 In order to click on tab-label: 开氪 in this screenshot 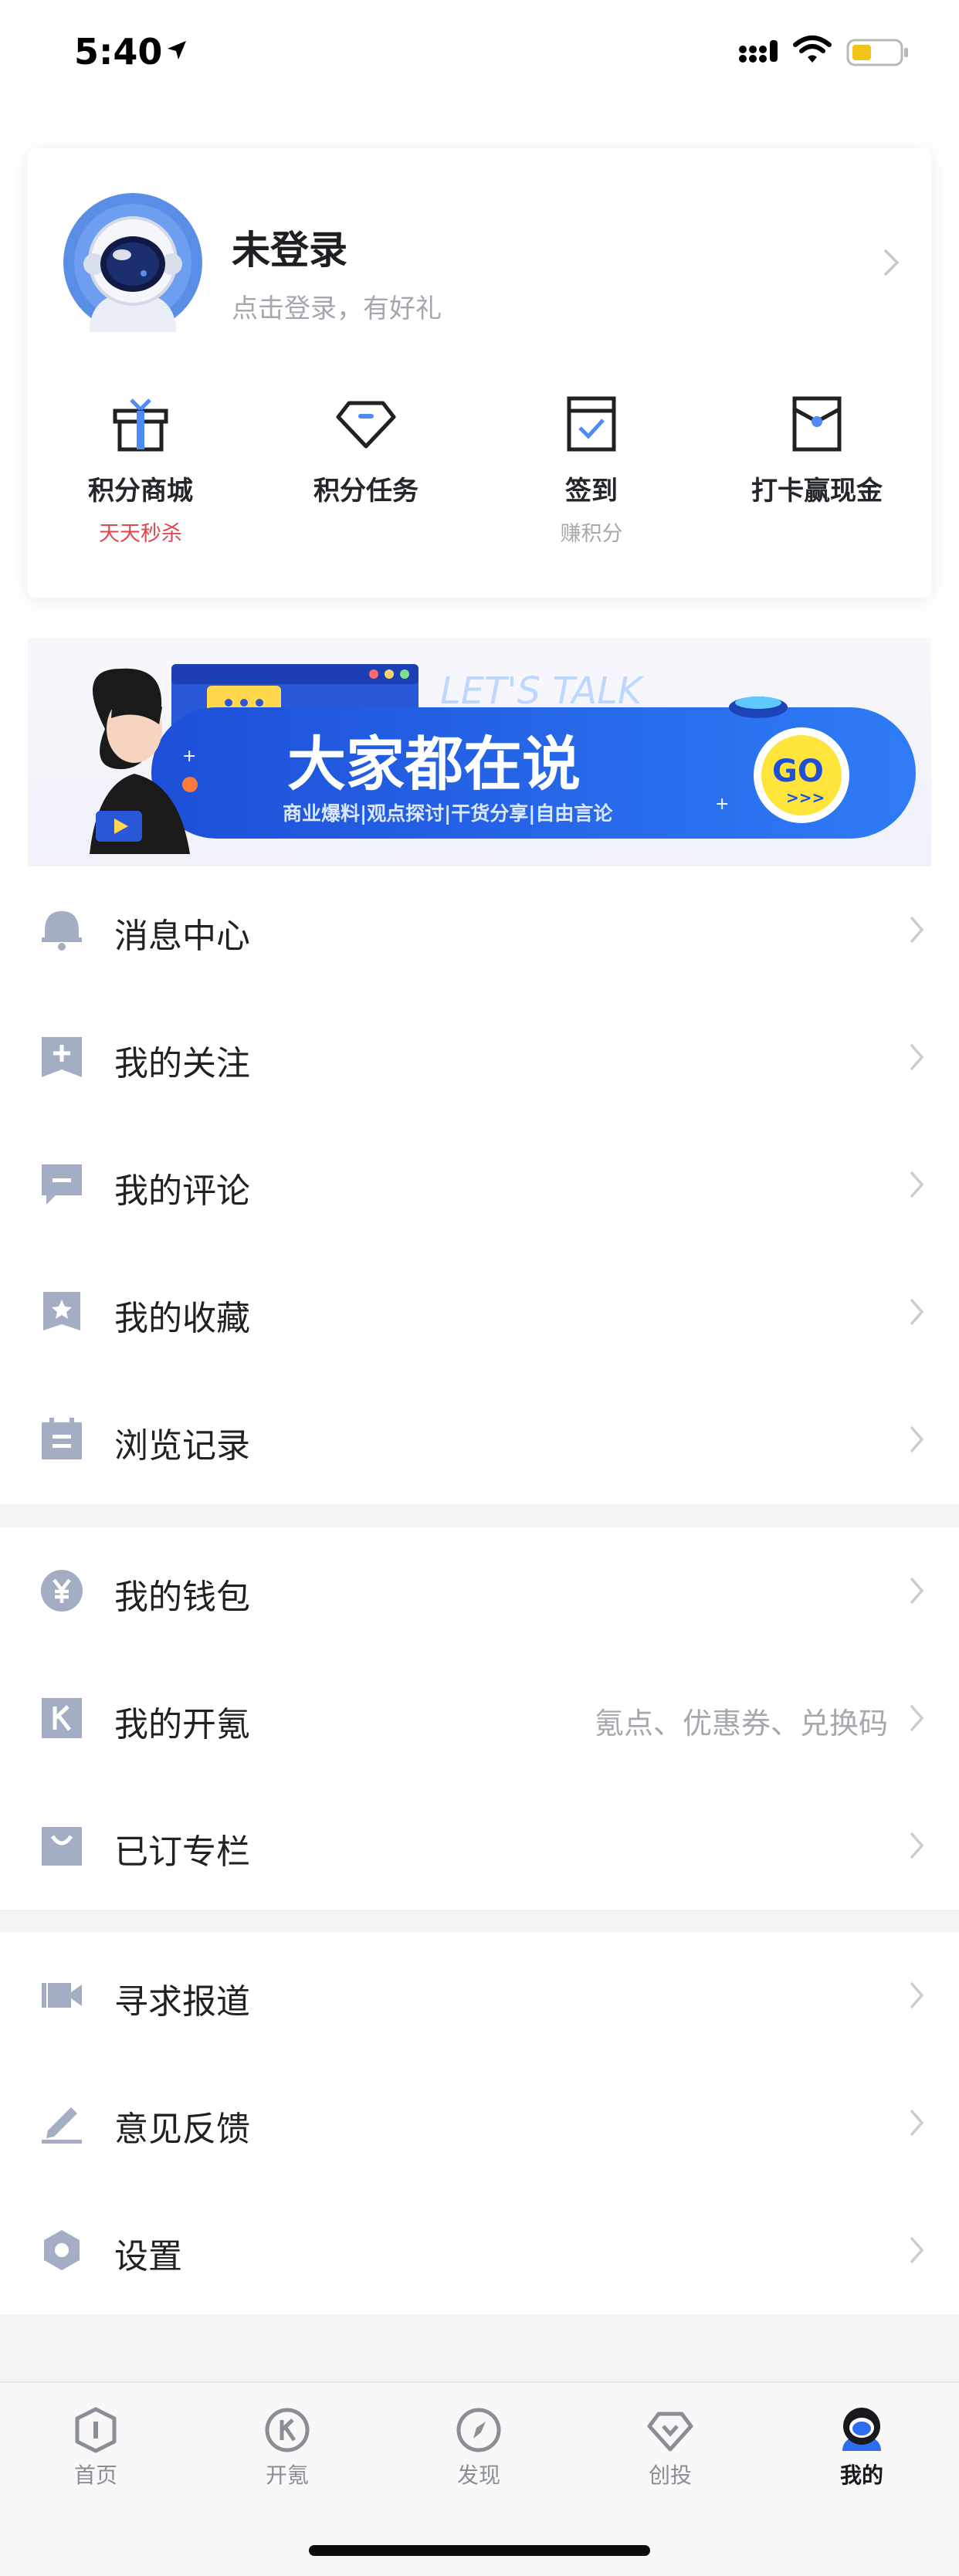, I will do `click(287, 2475)`.